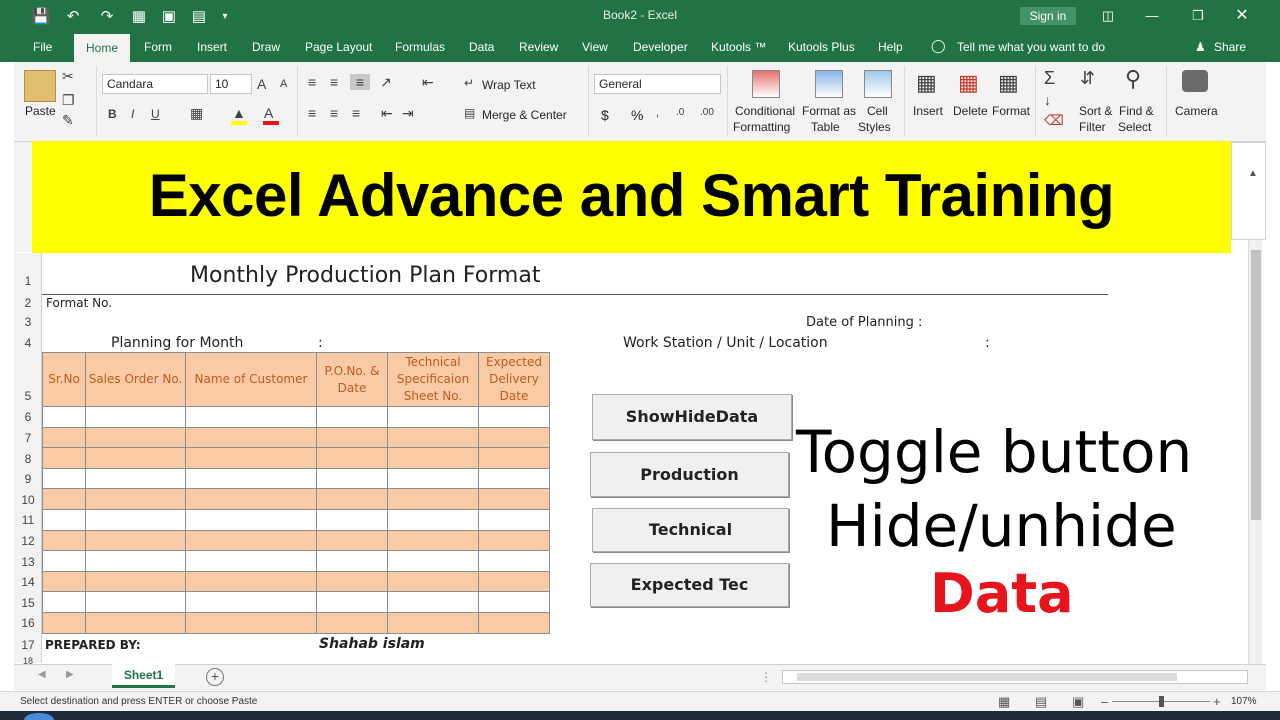 The height and width of the screenshot is (720, 1280). What do you see at coordinates (637, 115) in the screenshot?
I see `percent-button: %` at bounding box center [637, 115].